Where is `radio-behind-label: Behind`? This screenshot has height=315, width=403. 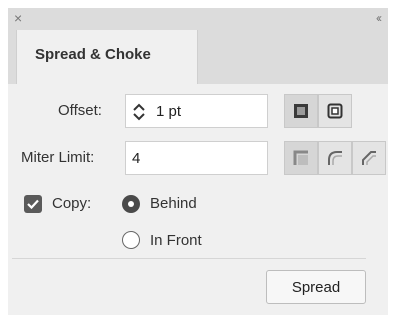 radio-behind-label: Behind is located at coordinates (173, 203).